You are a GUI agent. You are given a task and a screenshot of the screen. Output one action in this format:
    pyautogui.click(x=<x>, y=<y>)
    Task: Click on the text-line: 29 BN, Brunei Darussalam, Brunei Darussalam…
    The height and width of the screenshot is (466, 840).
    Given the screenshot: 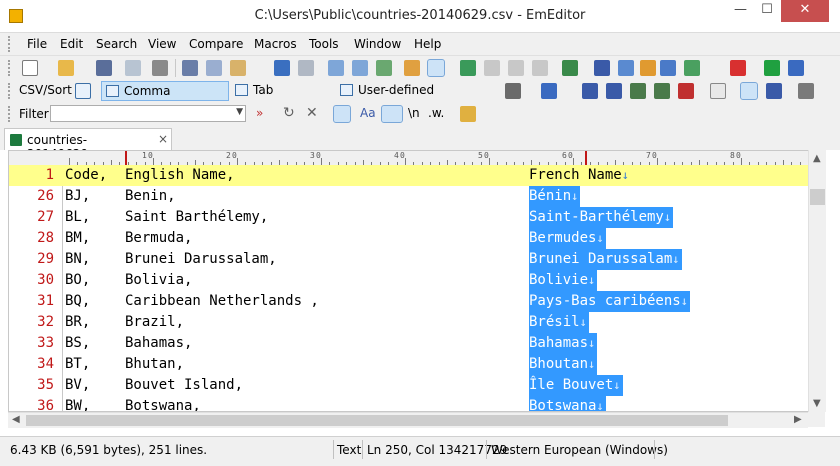 What is the action you would take?
    pyautogui.click(x=408, y=259)
    